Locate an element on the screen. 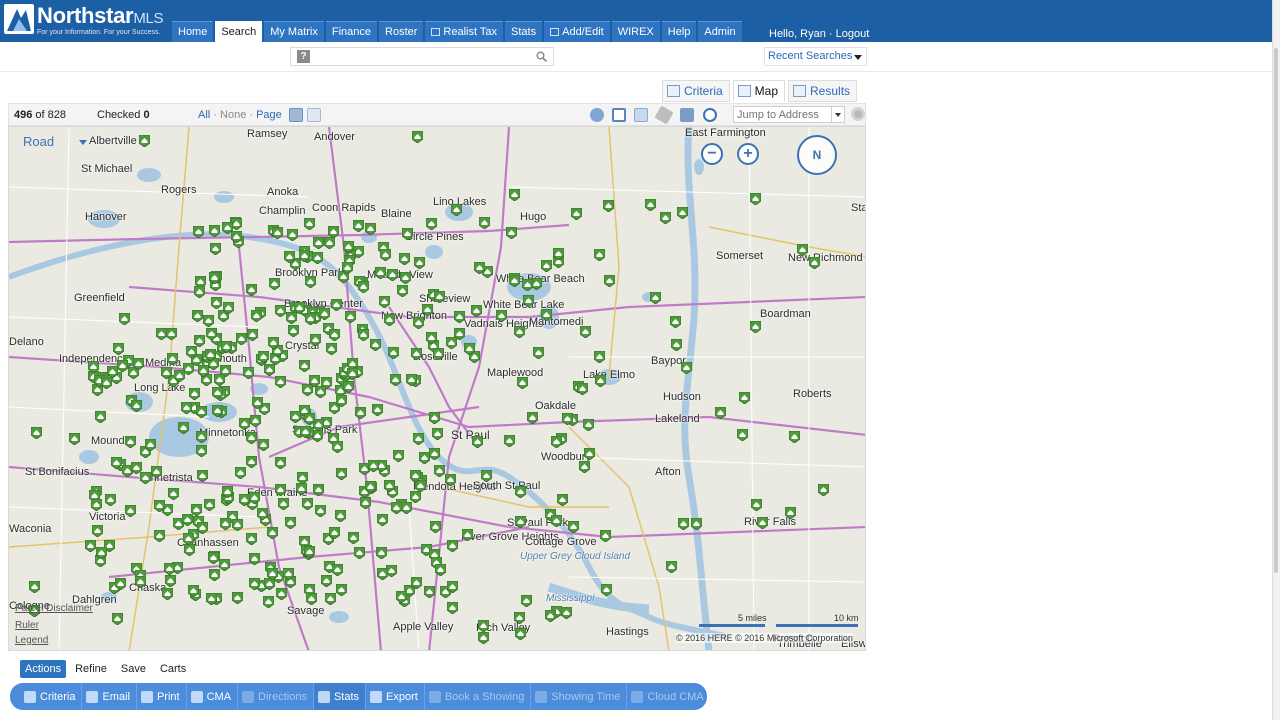 This screenshot has height=720, width=1280. export-button: Export is located at coordinates (395, 696).